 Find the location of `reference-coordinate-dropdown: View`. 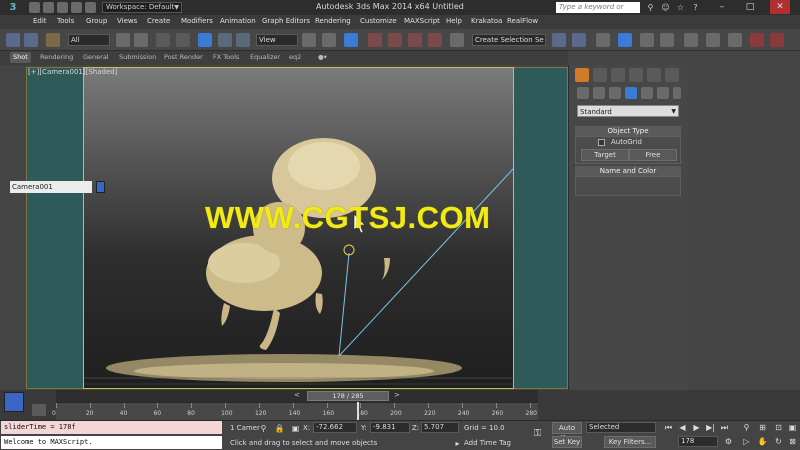

reference-coordinate-dropdown: View is located at coordinates (277, 40).